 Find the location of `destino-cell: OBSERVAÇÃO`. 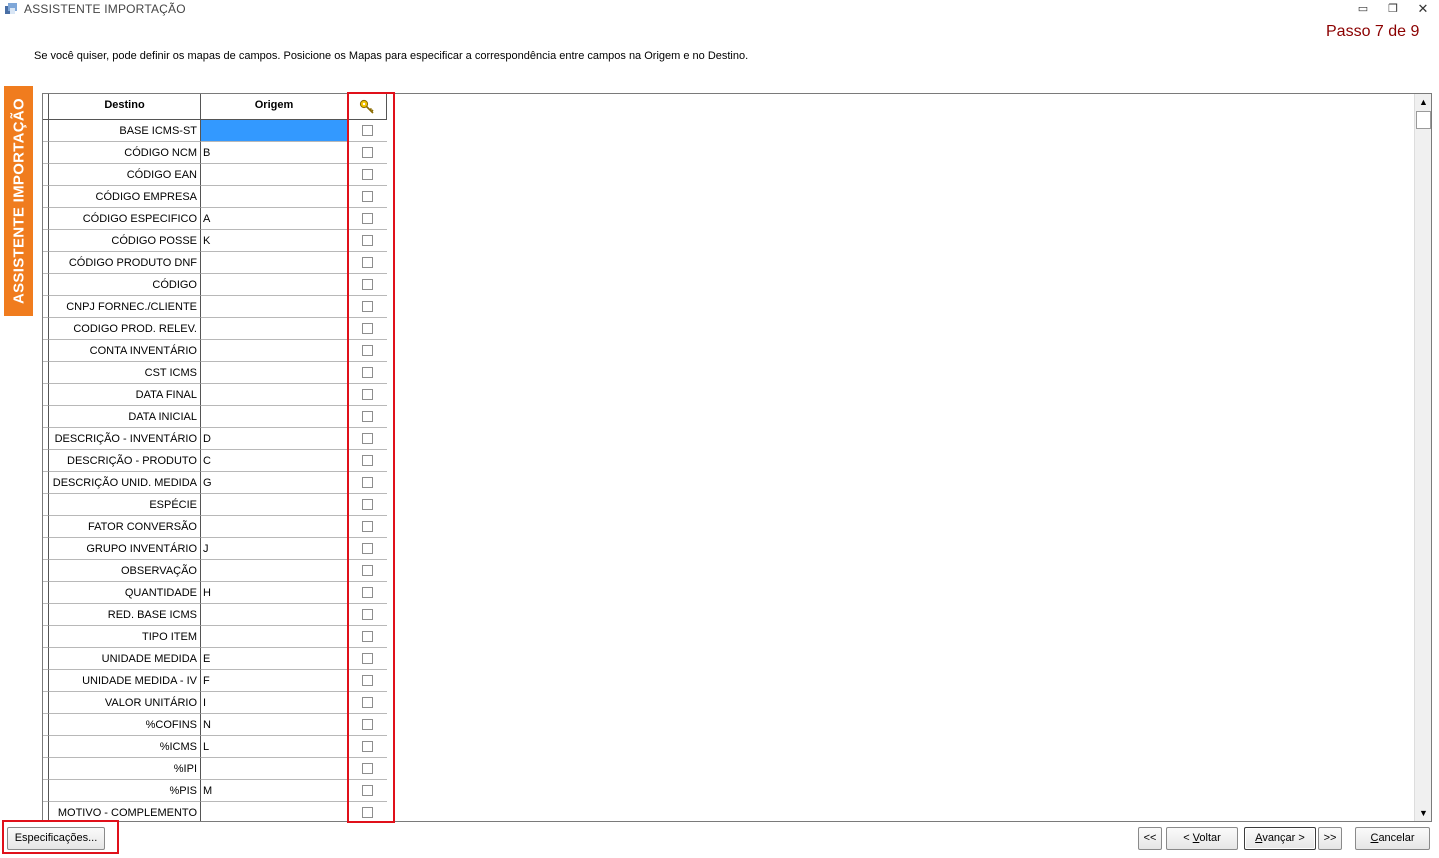

destino-cell: OBSERVAÇÃO is located at coordinates (125, 571).